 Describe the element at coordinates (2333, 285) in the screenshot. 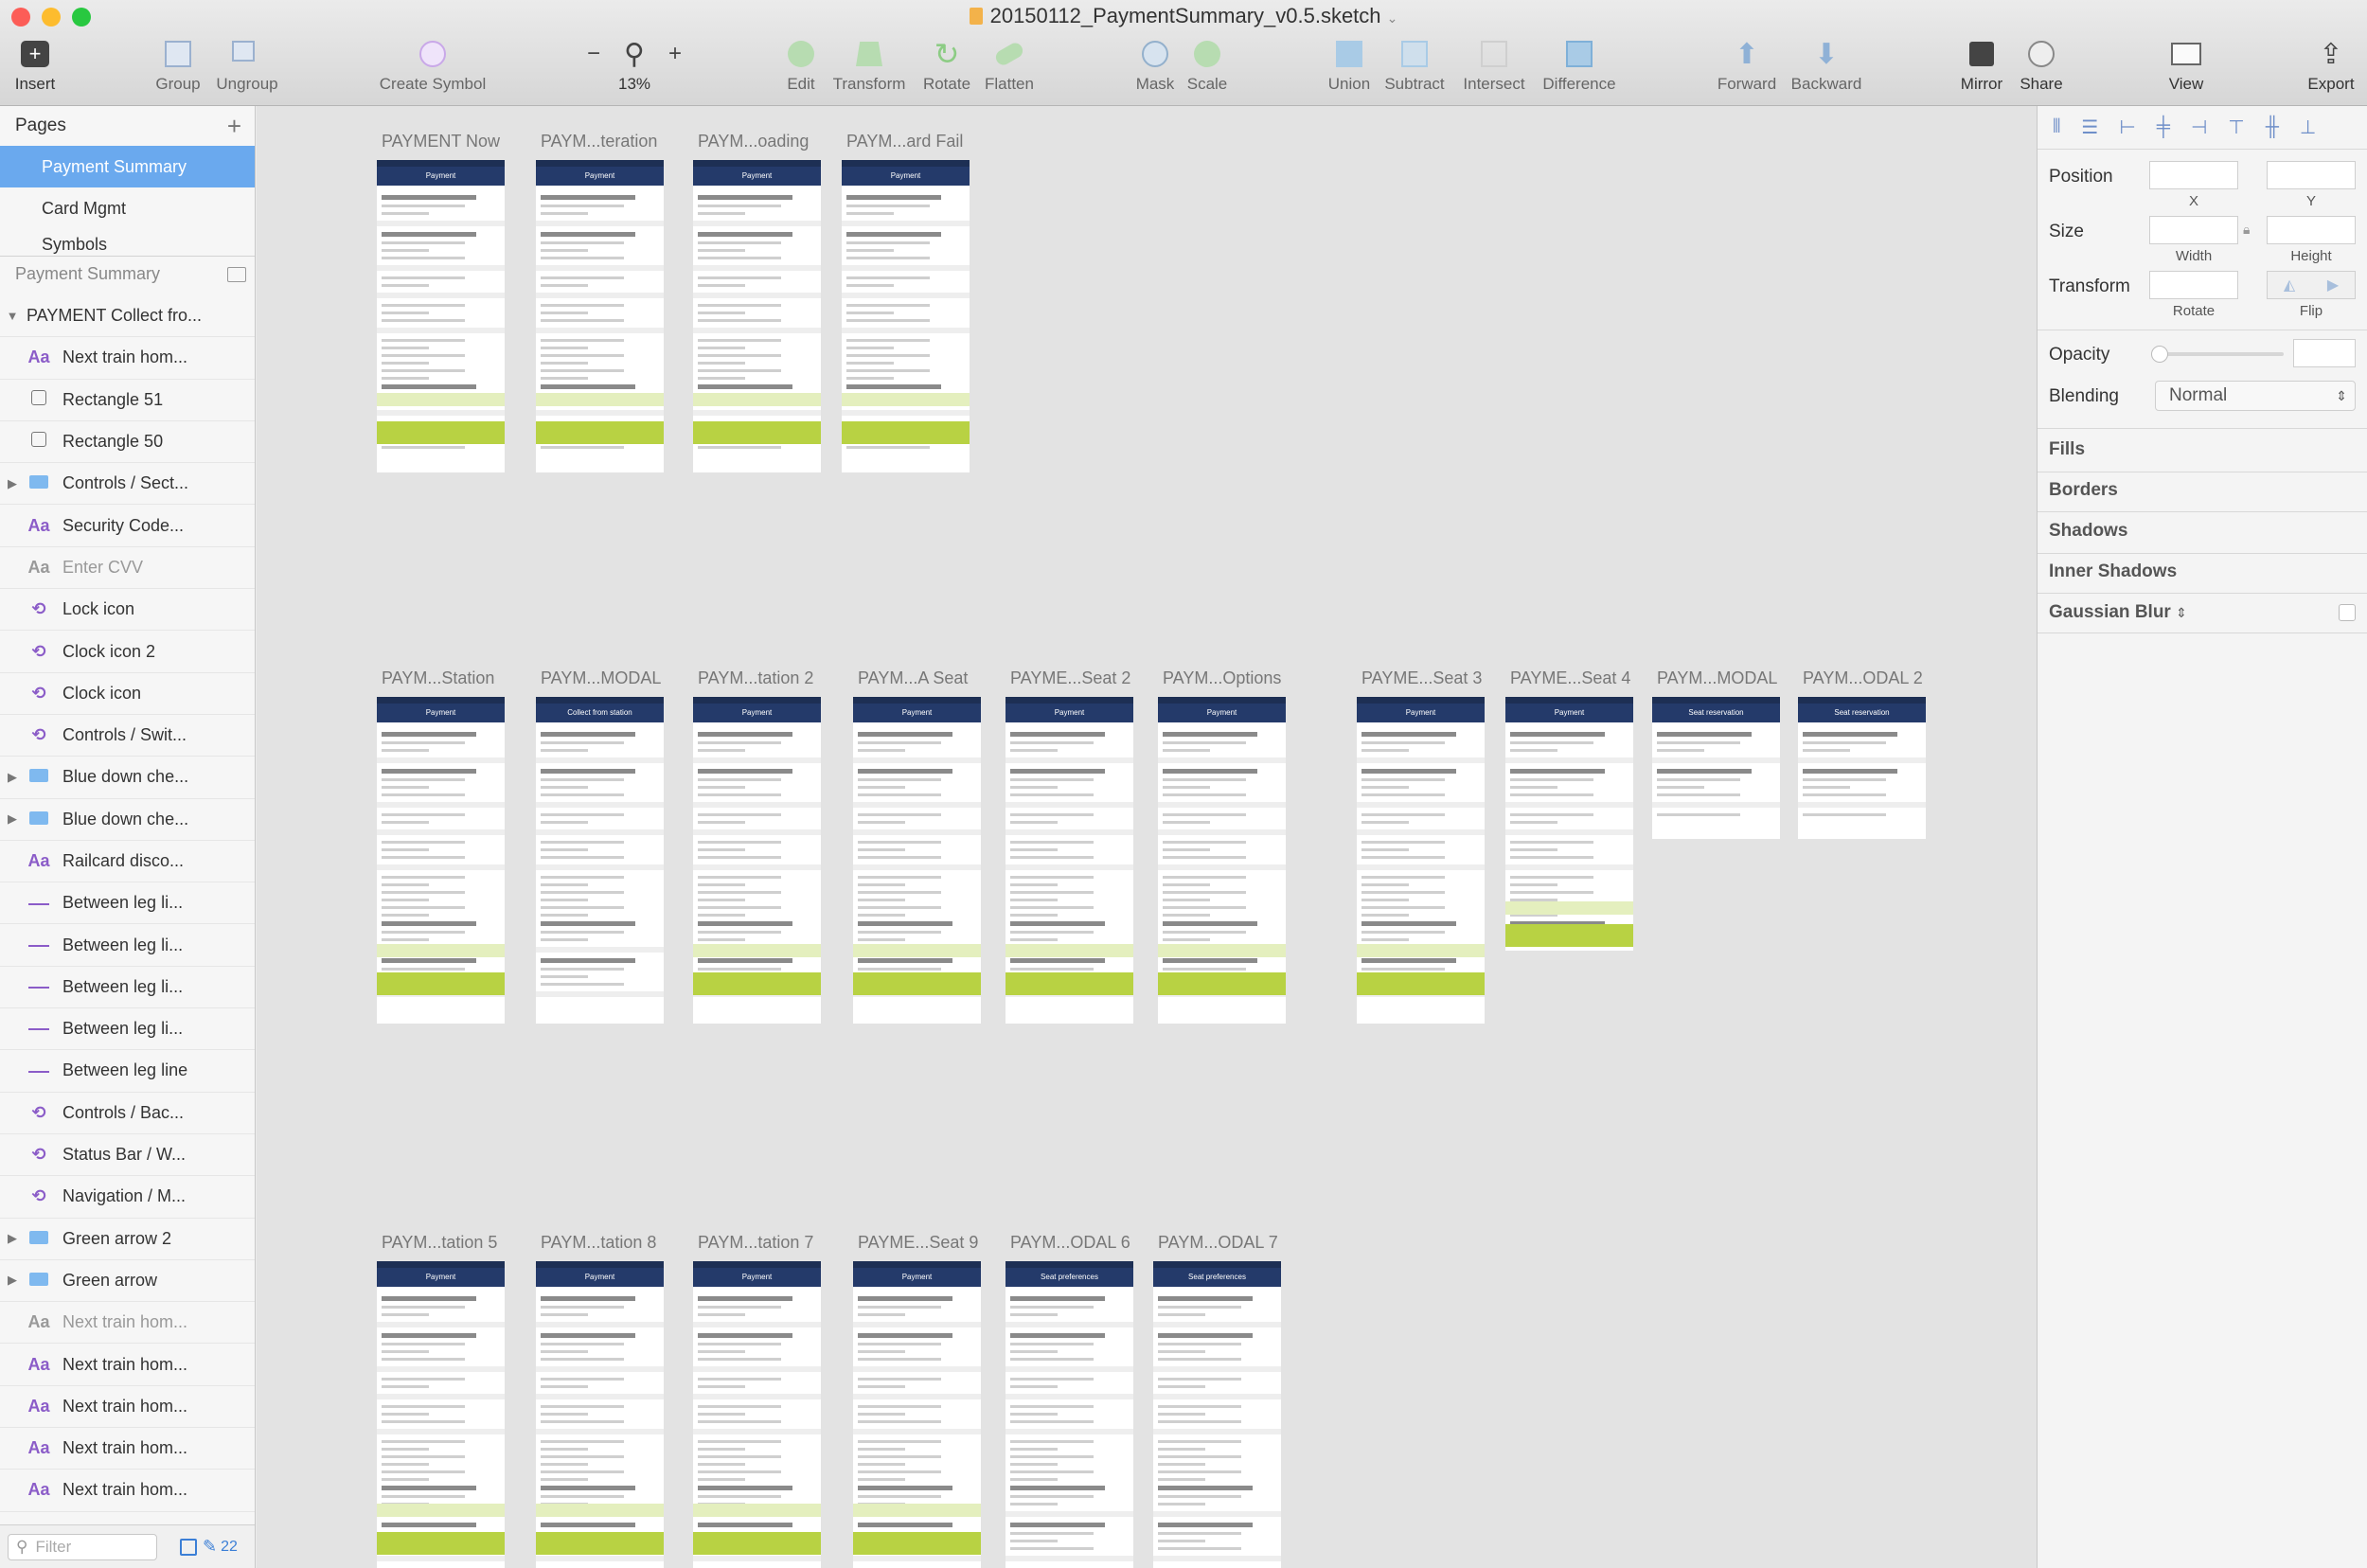

I see `flip-vertical-icon: ▶` at that location.